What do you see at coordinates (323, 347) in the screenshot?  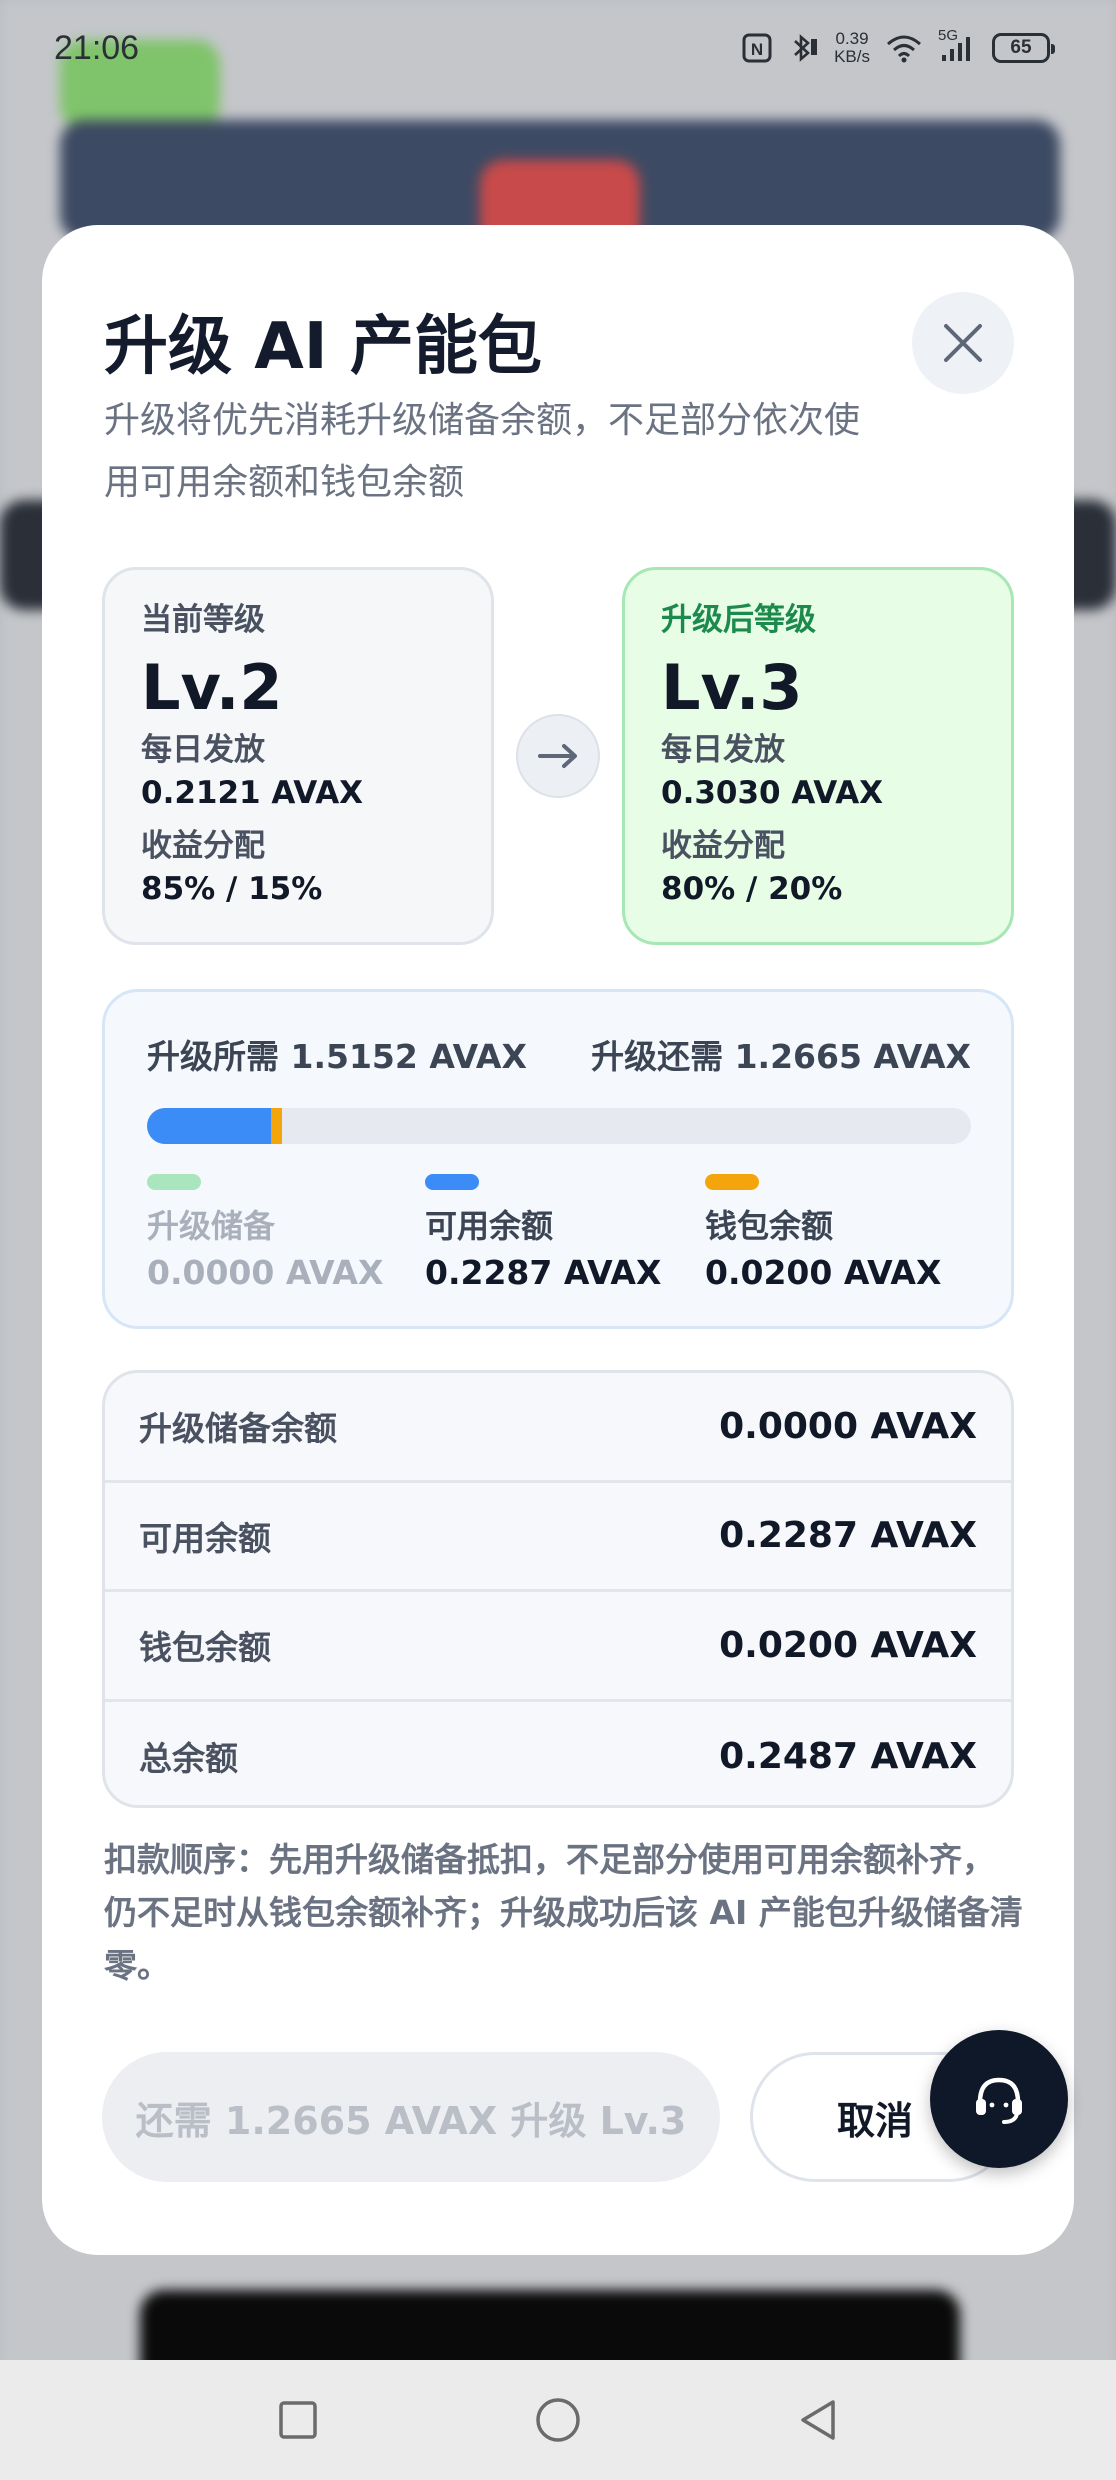 I see `modal-title: 升级 AI 产能包` at bounding box center [323, 347].